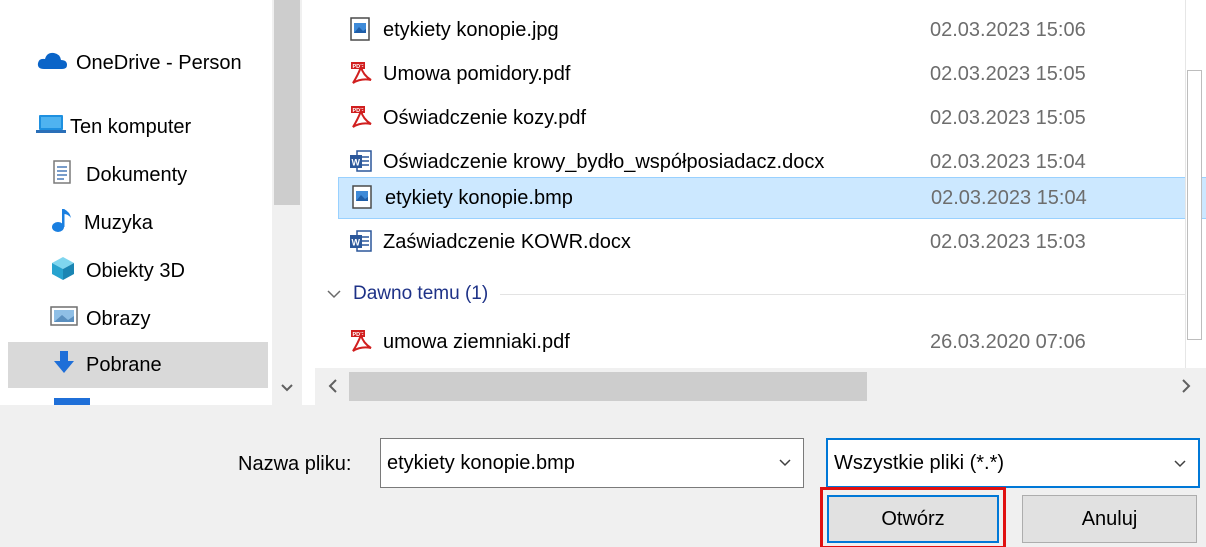  Describe the element at coordinates (1109, 519) in the screenshot. I see `cancel-button: Anuluj` at that location.